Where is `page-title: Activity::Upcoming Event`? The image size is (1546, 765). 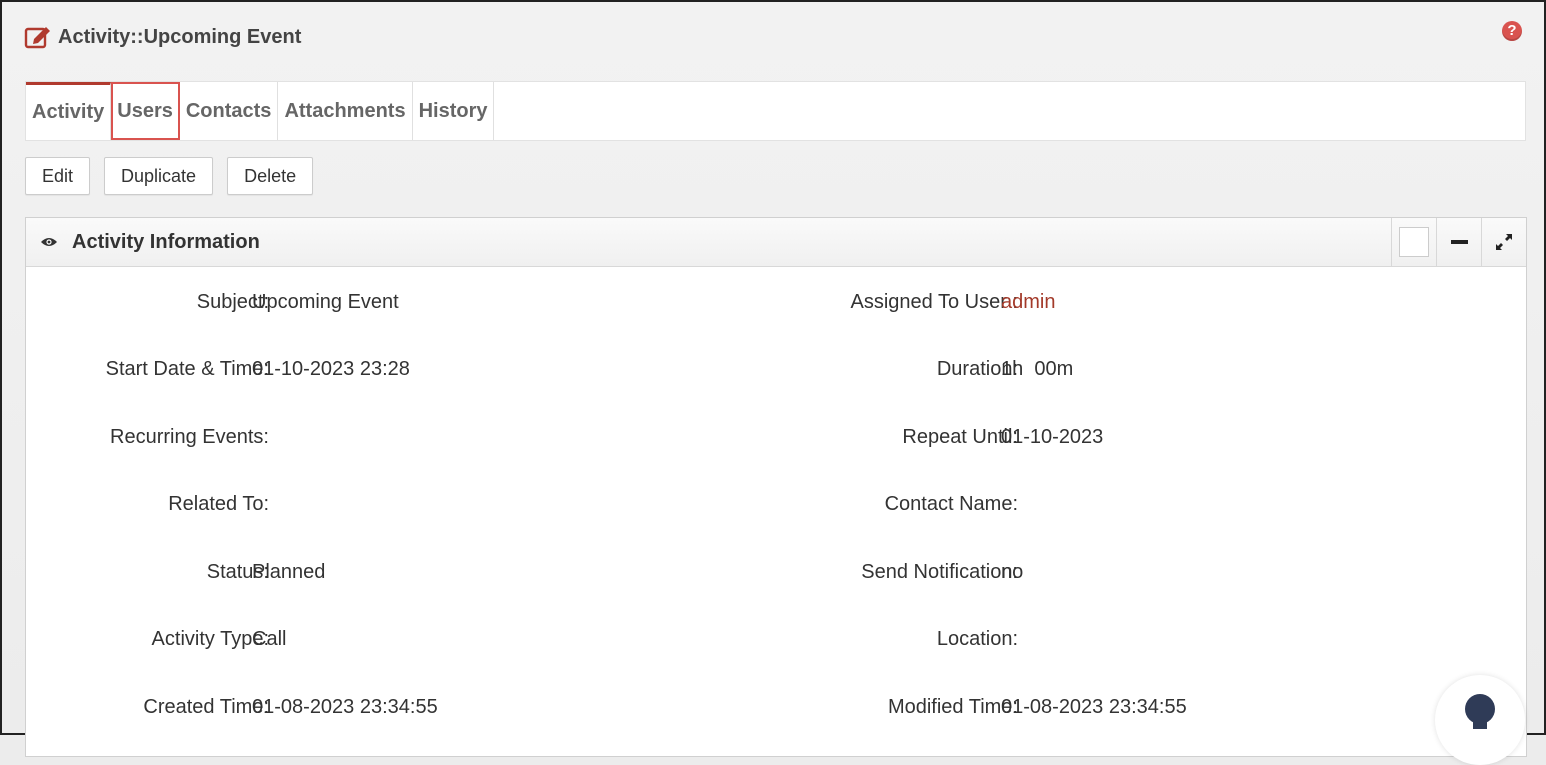
page-title: Activity::Upcoming Event is located at coordinates (180, 36).